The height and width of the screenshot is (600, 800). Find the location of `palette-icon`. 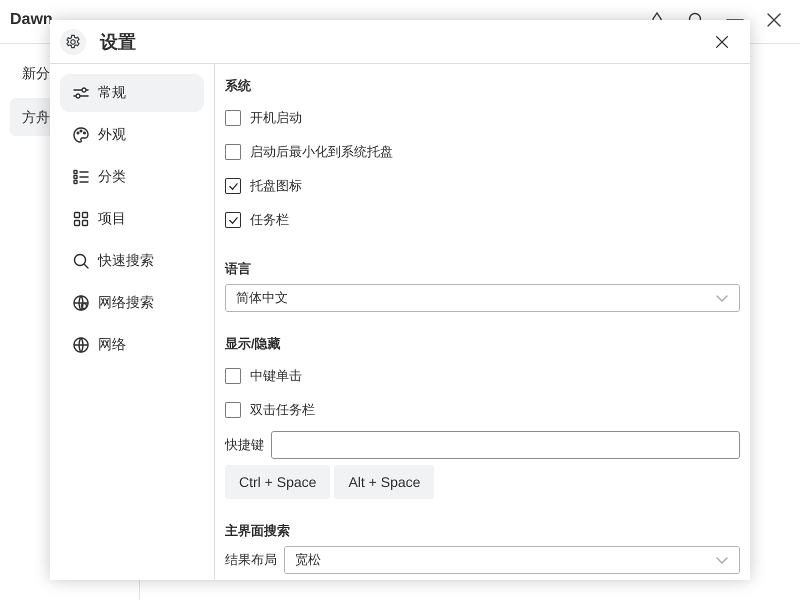

palette-icon is located at coordinates (81, 135).